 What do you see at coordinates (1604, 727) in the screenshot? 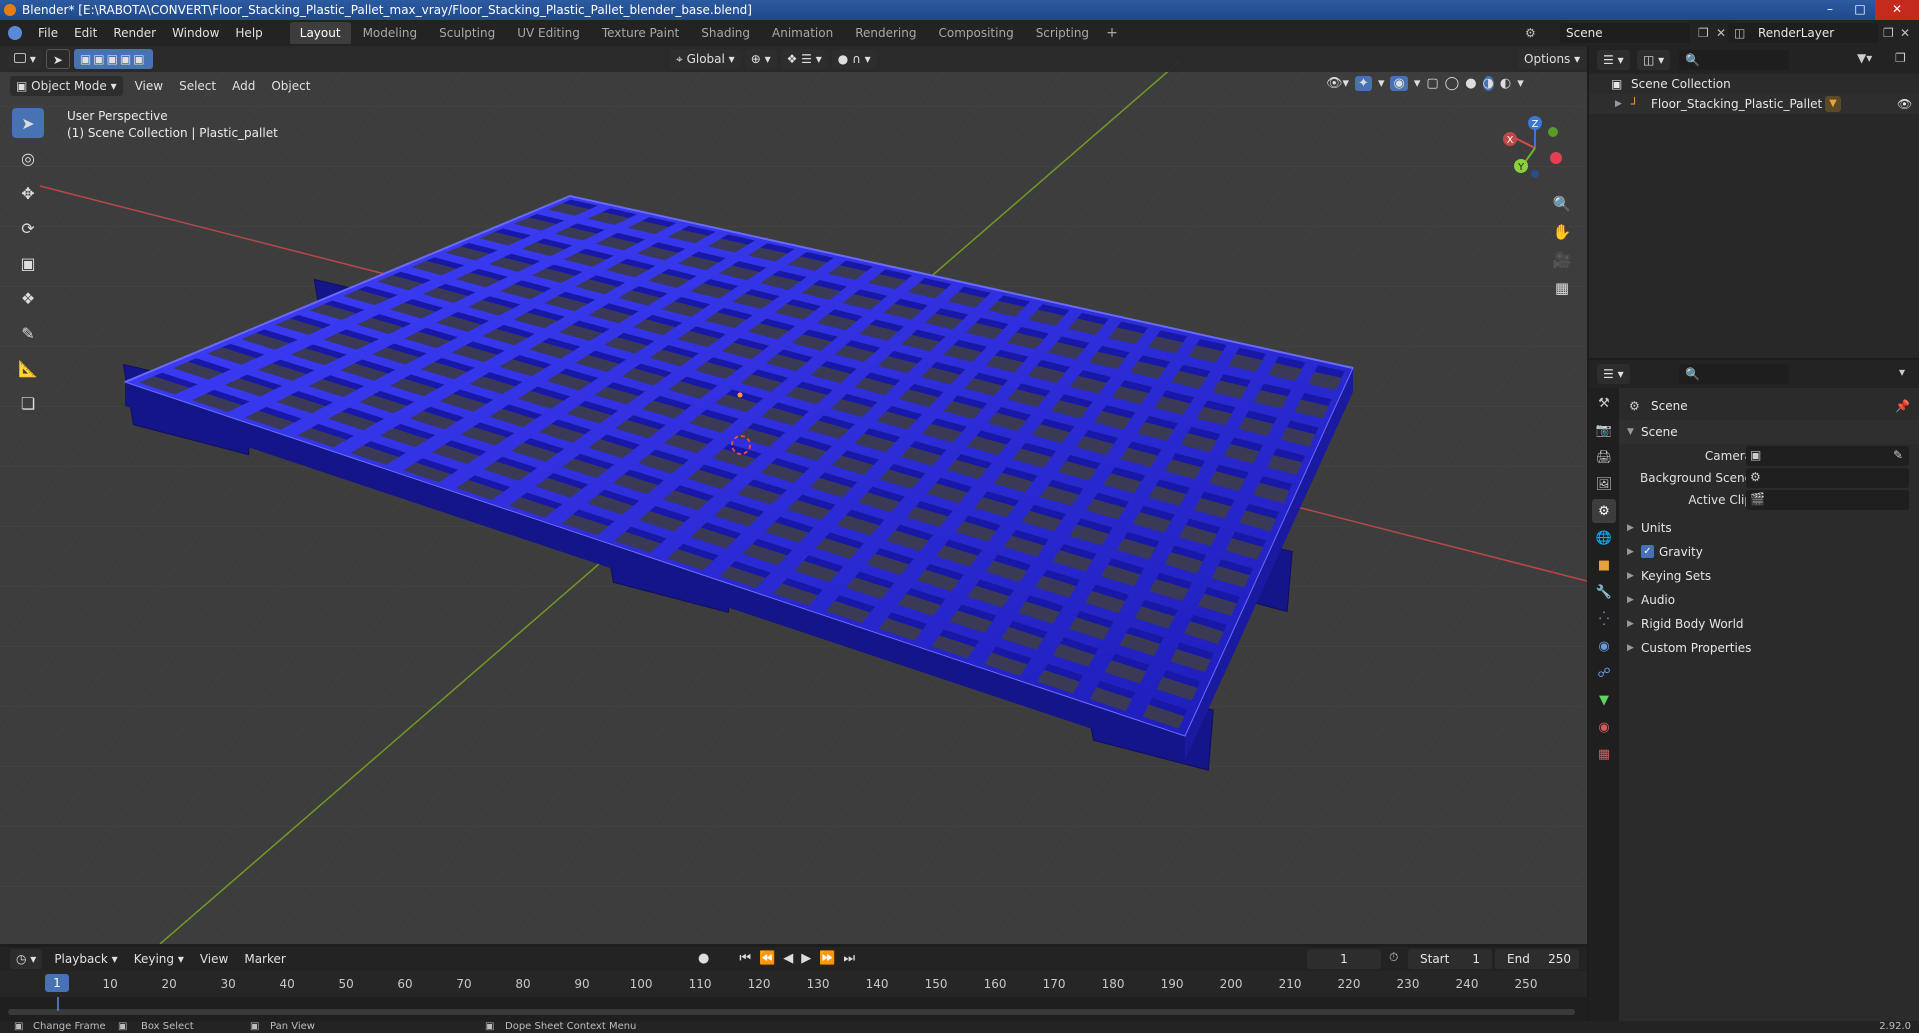
I see `material-tab-icon: ◉` at bounding box center [1604, 727].